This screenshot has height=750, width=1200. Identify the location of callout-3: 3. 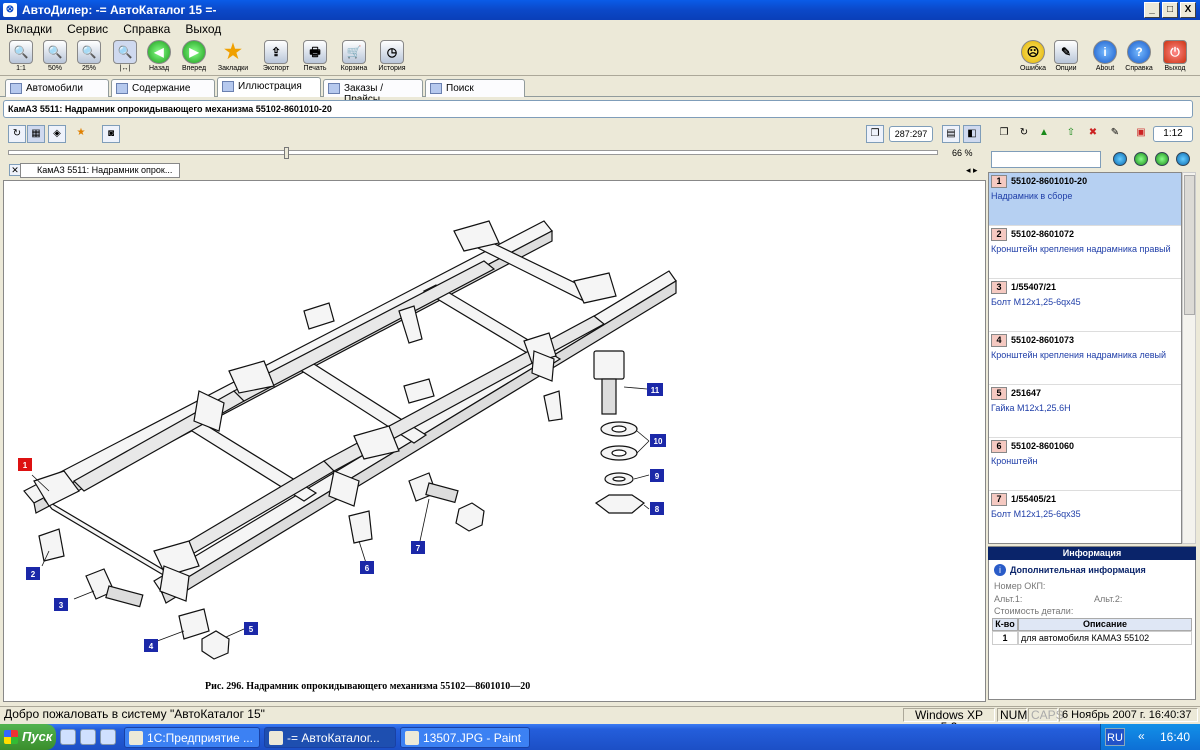
(61, 604).